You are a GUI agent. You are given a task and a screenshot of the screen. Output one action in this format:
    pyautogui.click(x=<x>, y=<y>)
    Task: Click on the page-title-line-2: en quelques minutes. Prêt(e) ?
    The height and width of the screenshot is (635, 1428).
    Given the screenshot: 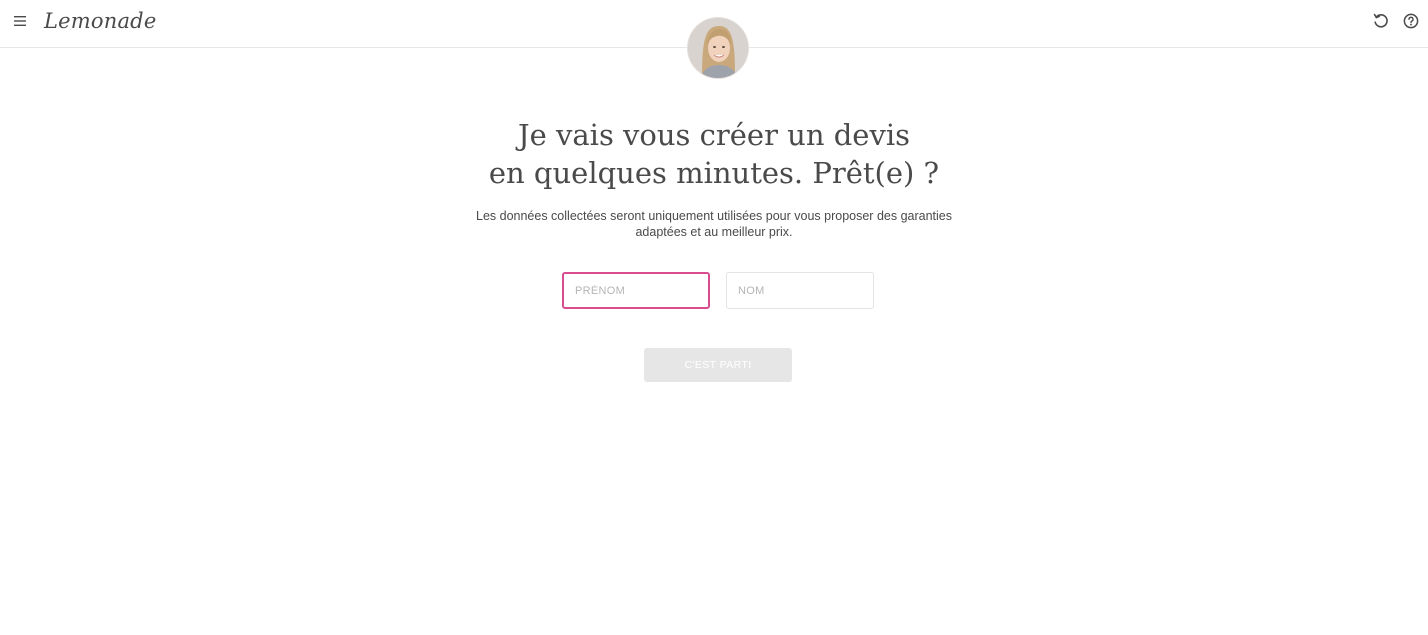 What is the action you would take?
    pyautogui.click(x=714, y=173)
    